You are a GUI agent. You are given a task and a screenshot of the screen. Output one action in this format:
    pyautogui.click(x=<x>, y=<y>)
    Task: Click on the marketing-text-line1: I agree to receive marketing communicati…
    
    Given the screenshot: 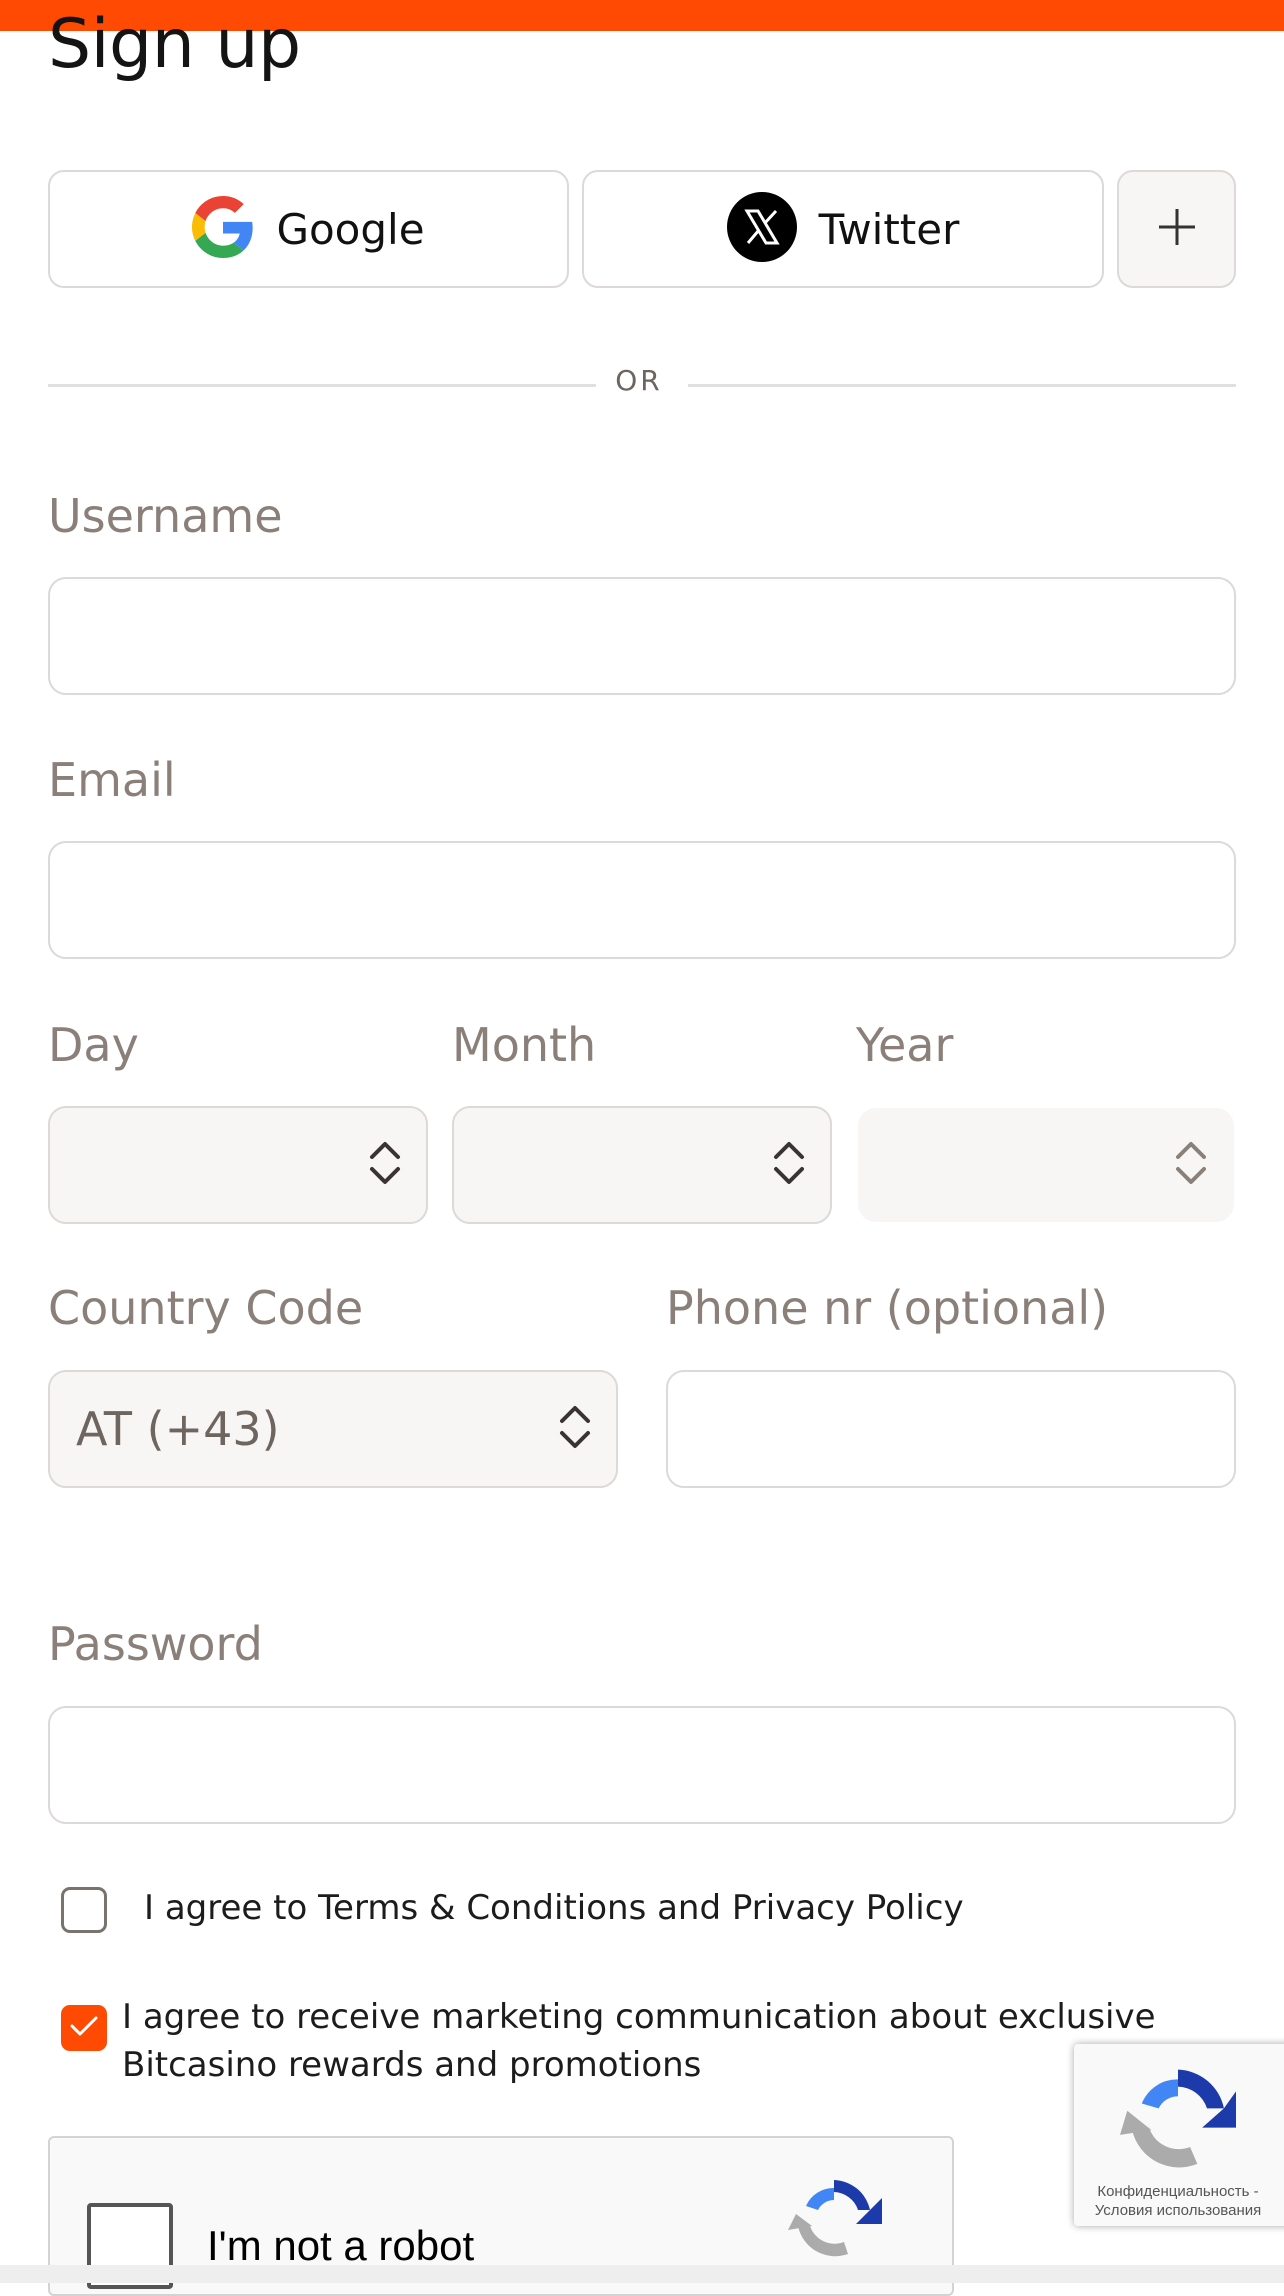 What is the action you would take?
    pyautogui.click(x=639, y=2017)
    